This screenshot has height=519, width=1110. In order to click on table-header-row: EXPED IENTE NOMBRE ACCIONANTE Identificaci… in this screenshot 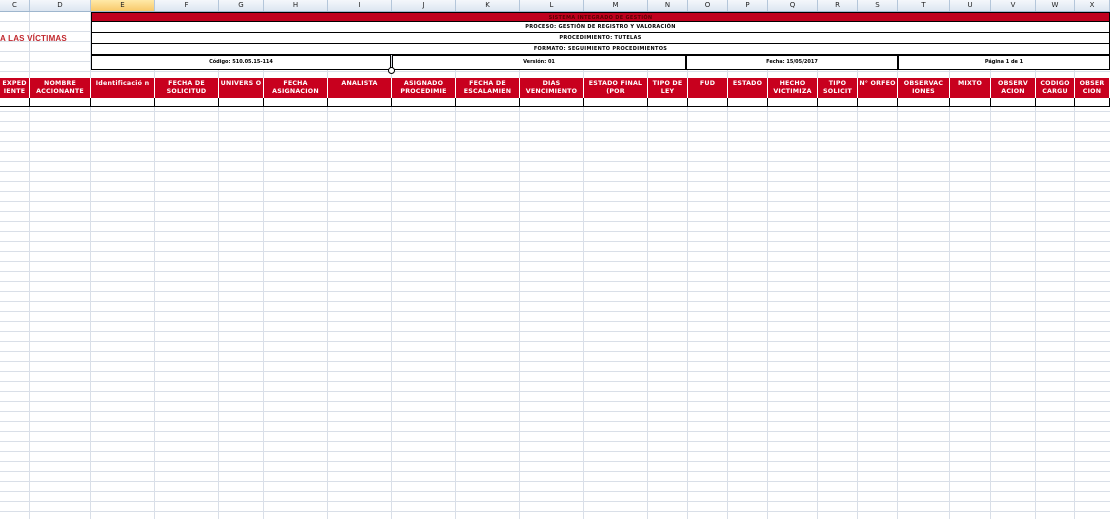, I will do `click(555, 88)`.